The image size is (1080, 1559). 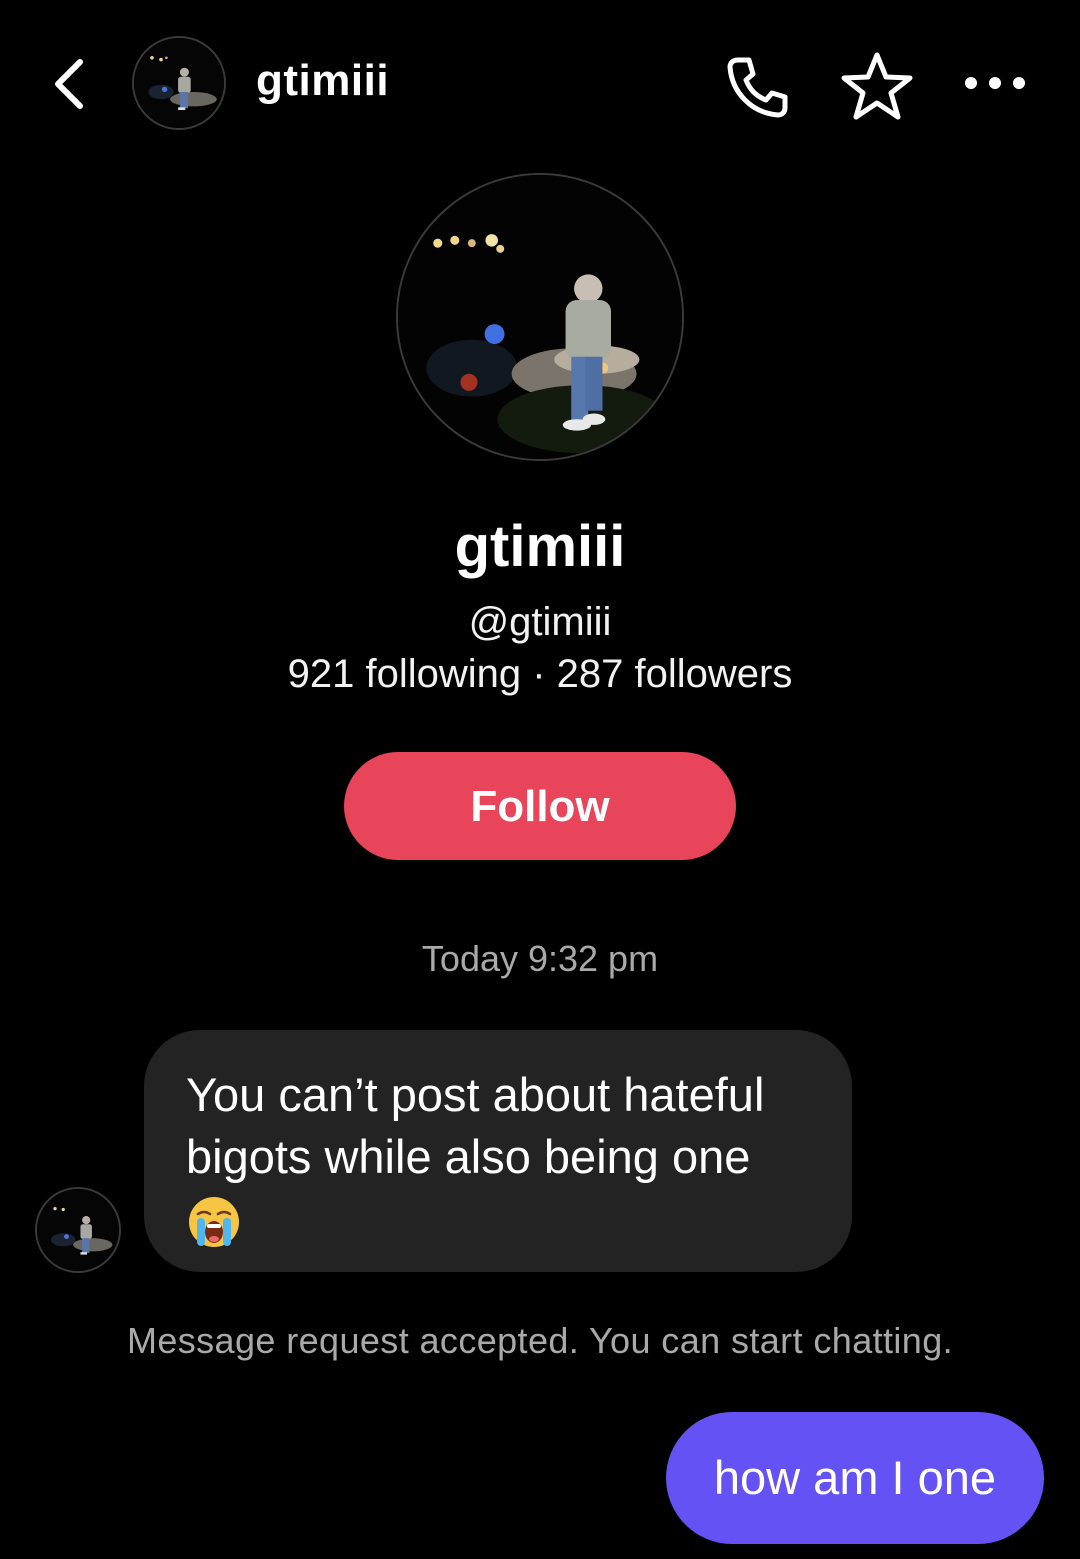 What do you see at coordinates (540, 674) in the screenshot?
I see `profile-stats: 921 following · 287 followers` at bounding box center [540, 674].